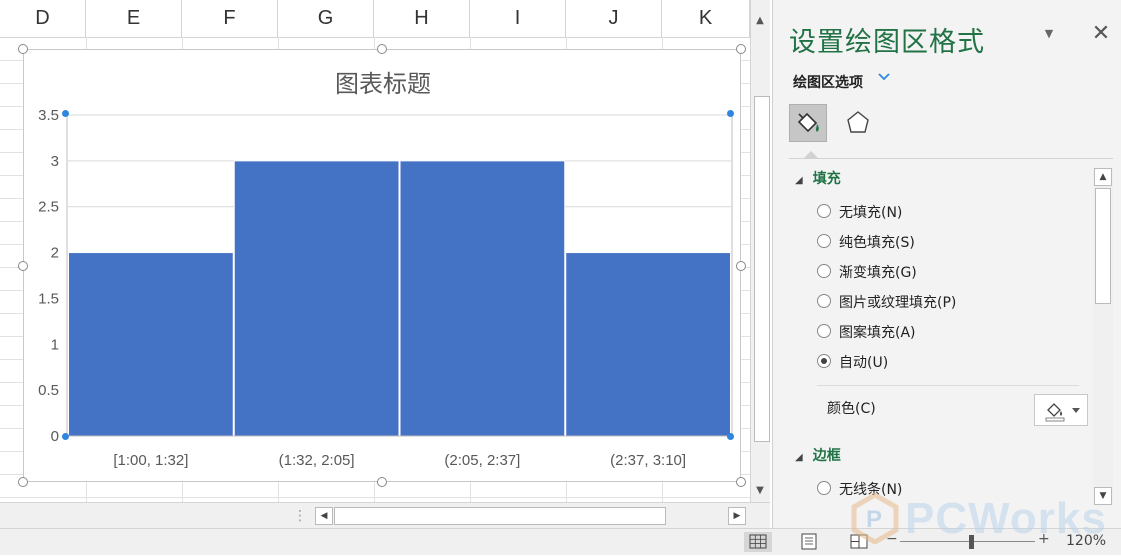 The image size is (1121, 556). What do you see at coordinates (706, 18) in the screenshot?
I see `column-header-k: K` at bounding box center [706, 18].